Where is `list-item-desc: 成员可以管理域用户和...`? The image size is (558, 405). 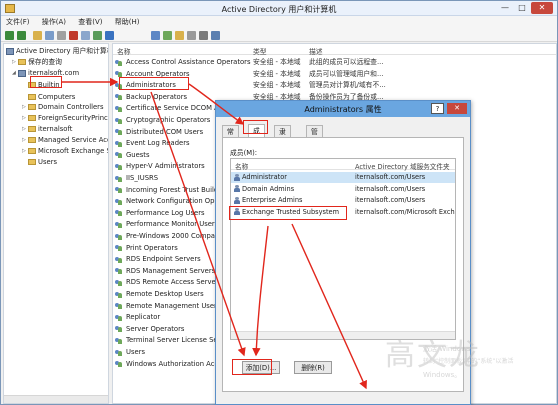 list-item-desc: 成员可以管理域用户和... is located at coordinates (346, 73).